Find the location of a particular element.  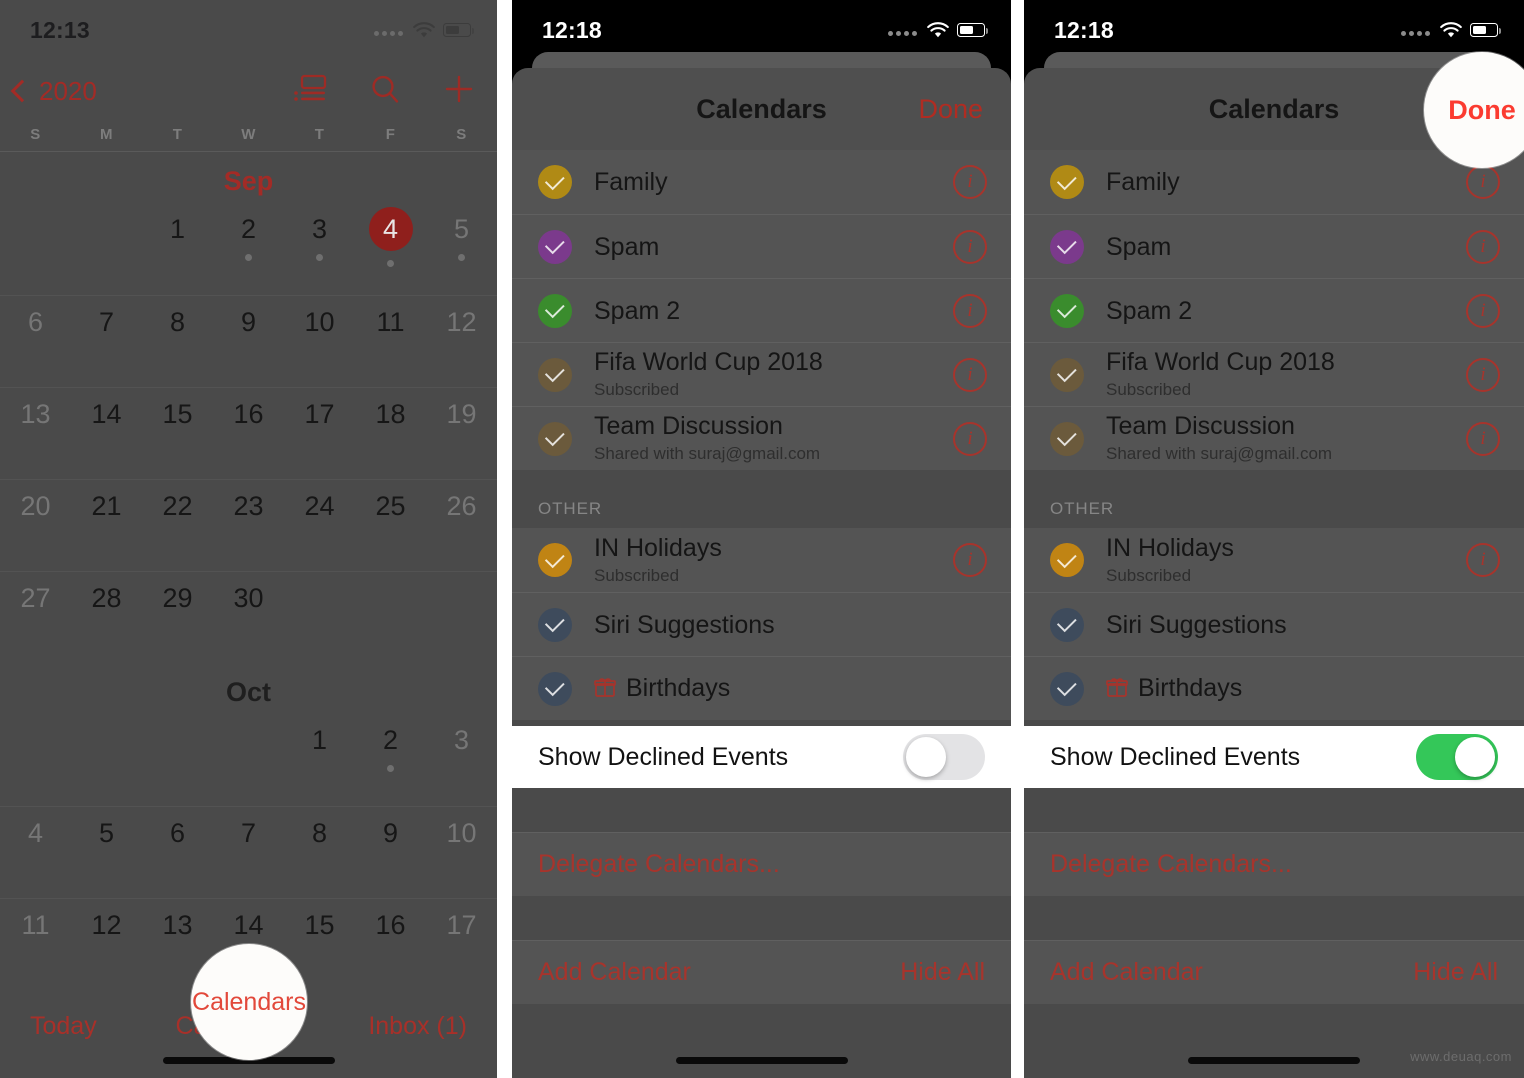

day-cell: 11 is located at coordinates (390, 341).